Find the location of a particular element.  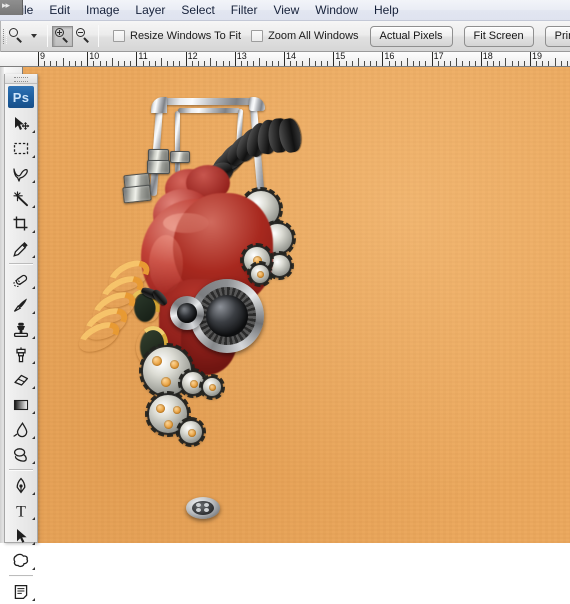

zoom-all-windows-checkbox is located at coordinates (257, 36).